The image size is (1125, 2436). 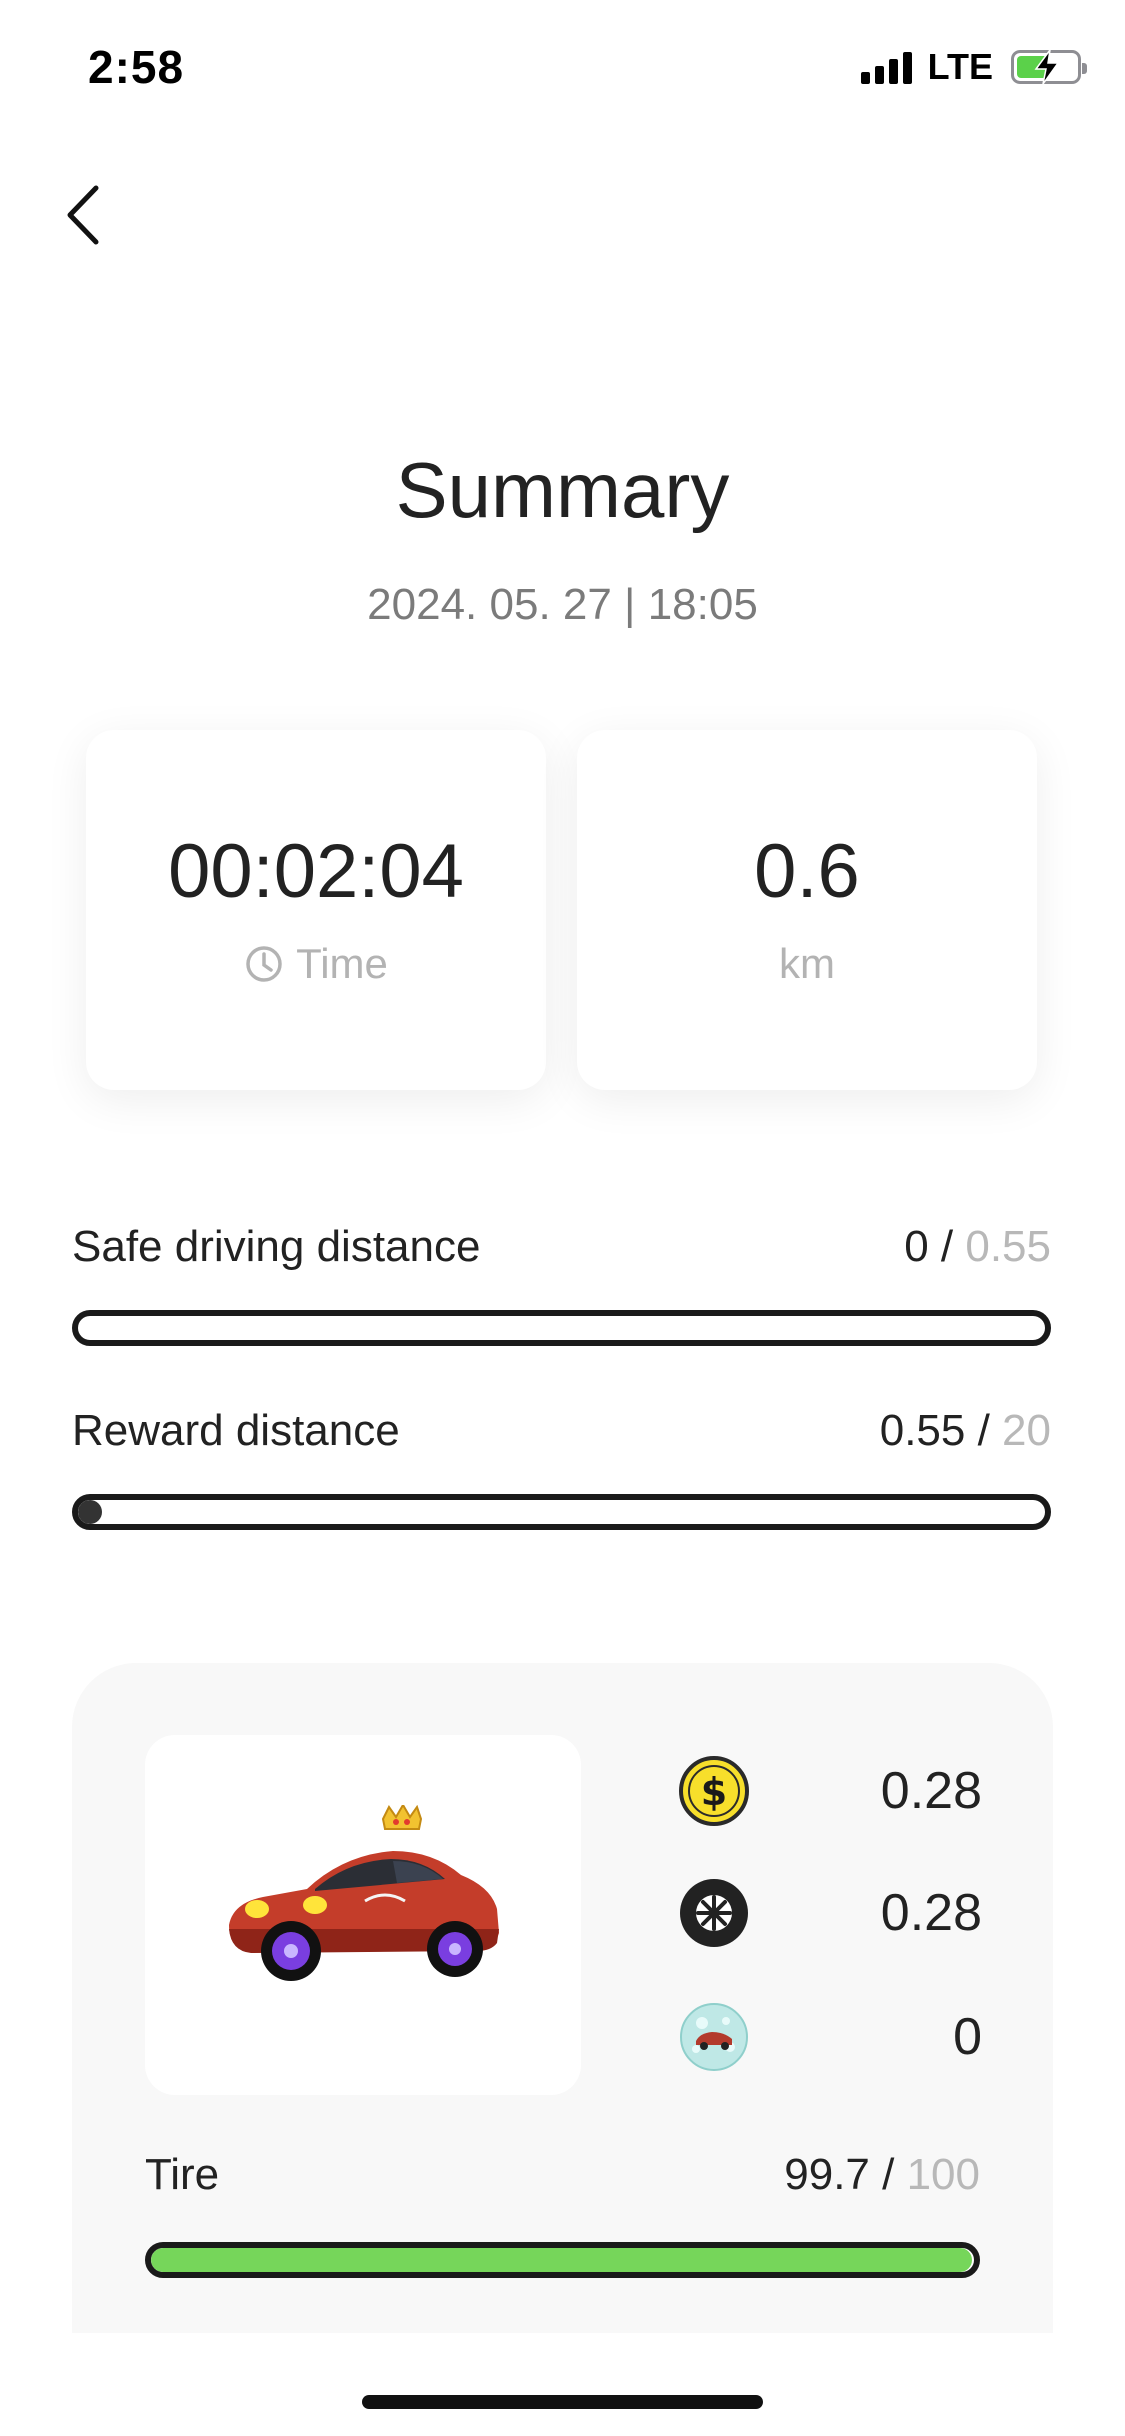 What do you see at coordinates (236, 1430) in the screenshot?
I see `reward-distance-label: Reward distance` at bounding box center [236, 1430].